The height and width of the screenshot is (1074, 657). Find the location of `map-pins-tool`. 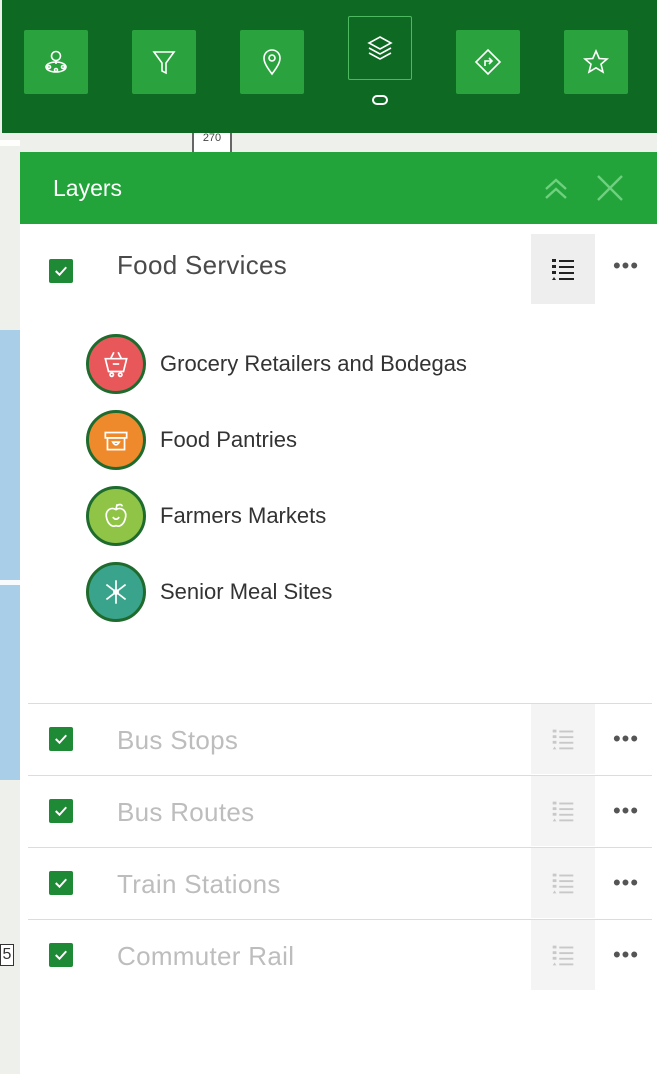

map-pins-tool is located at coordinates (56, 62).